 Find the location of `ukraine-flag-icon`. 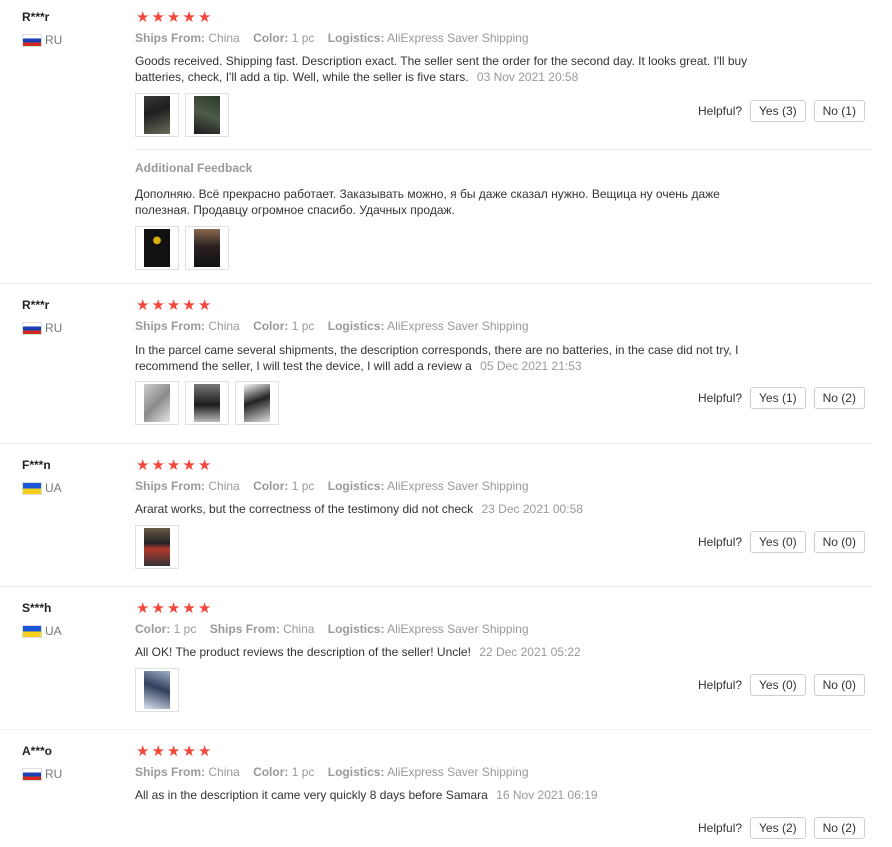

ukraine-flag-icon is located at coordinates (32, 488).